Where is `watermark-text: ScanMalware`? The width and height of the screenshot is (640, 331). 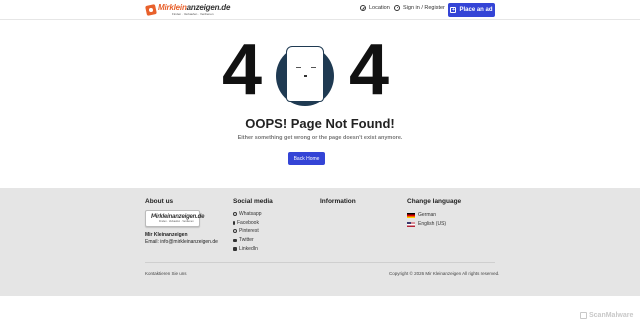 watermark-text: ScanMalware is located at coordinates (611, 315).